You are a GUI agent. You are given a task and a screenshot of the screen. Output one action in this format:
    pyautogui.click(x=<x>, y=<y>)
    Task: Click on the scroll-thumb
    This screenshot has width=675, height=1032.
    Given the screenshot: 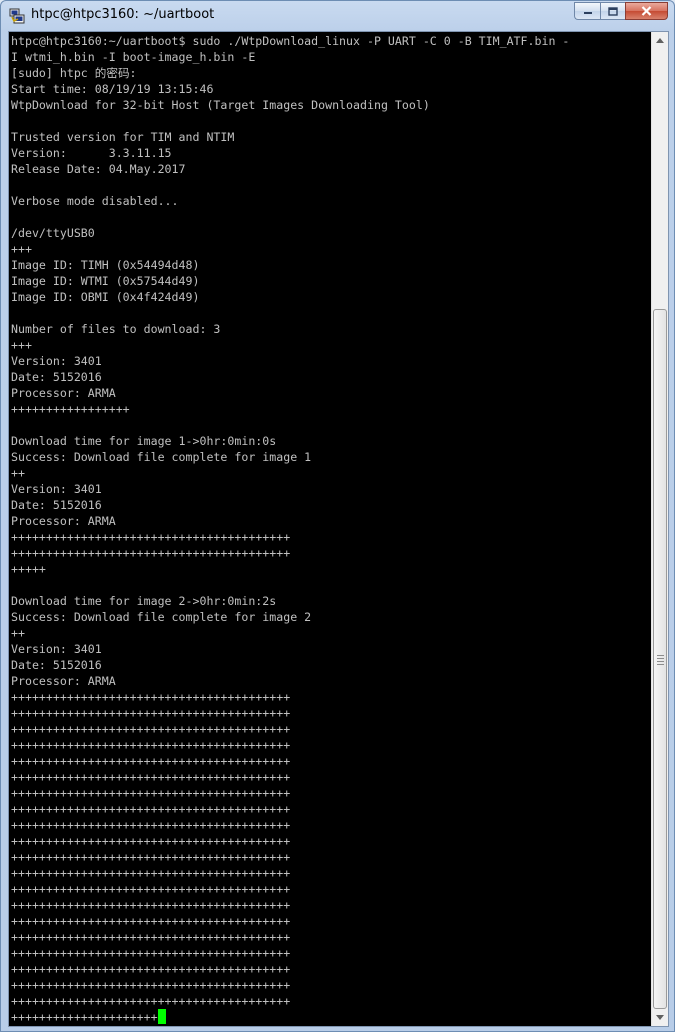 What is the action you would take?
    pyautogui.click(x=660, y=659)
    